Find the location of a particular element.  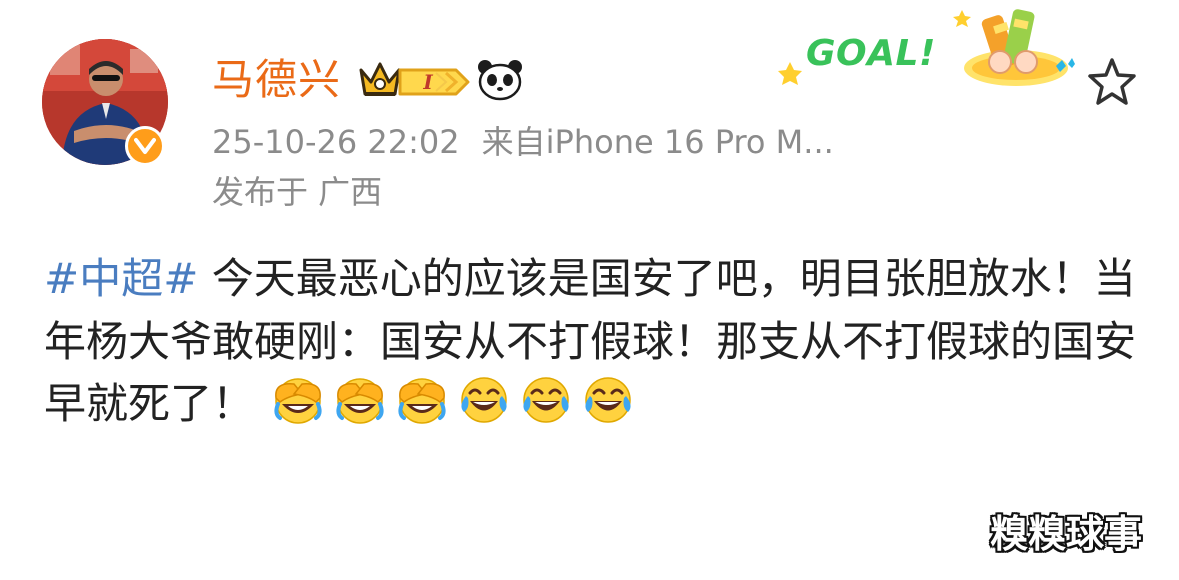

hashtag-link: #中超# is located at coordinates (121, 278).